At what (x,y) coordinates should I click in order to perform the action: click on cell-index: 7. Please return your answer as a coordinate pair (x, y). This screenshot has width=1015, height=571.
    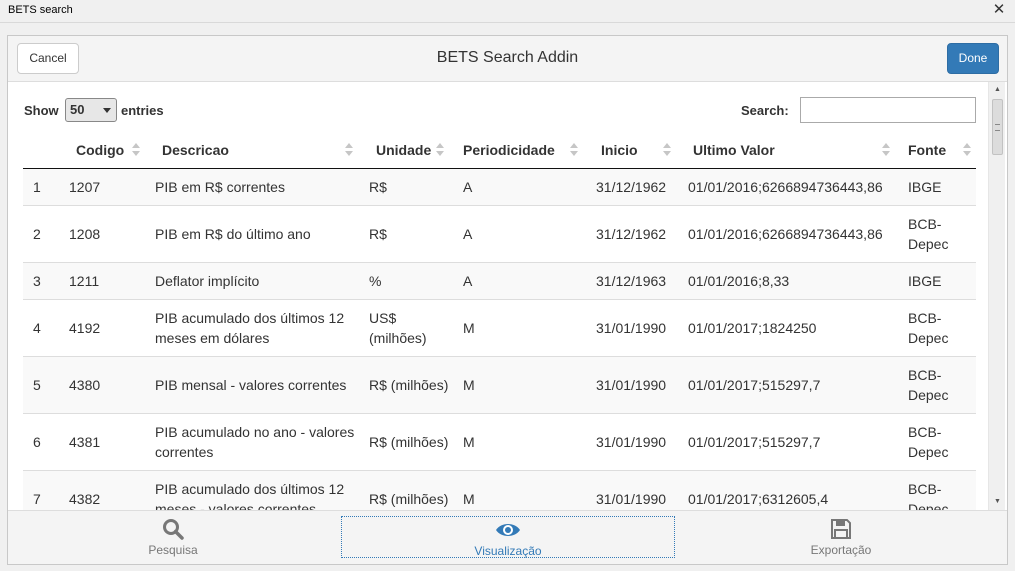
    Looking at the image, I should click on (42, 489).